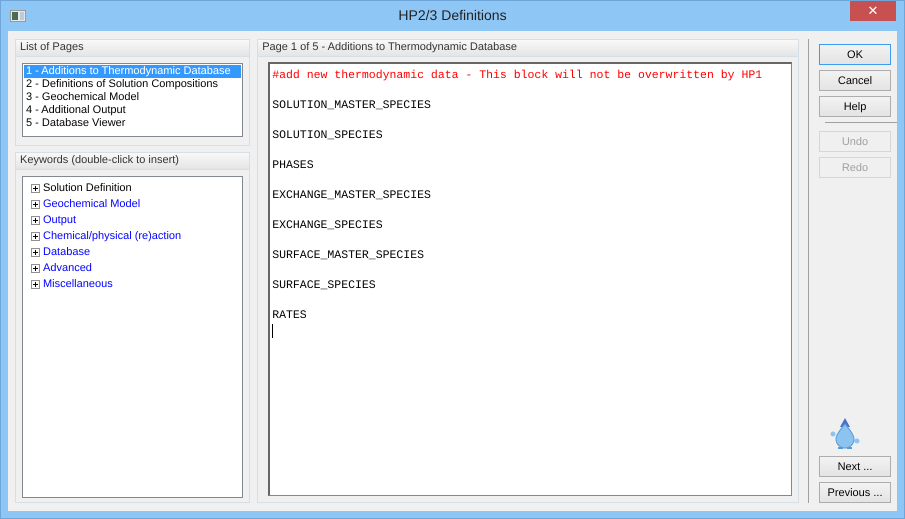 This screenshot has width=905, height=519. Describe the element at coordinates (133, 110) in the screenshot. I see `page-item: 4 - Additional Output` at that location.